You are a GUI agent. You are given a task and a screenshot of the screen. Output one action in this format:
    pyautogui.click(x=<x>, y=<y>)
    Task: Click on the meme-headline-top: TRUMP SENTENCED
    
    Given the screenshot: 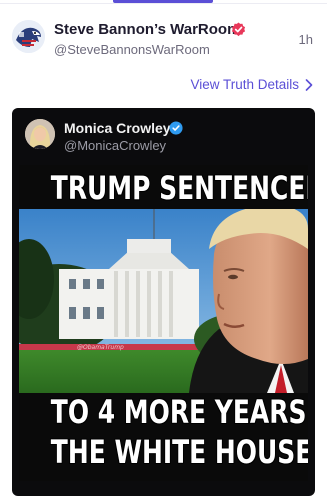 What is the action you would take?
    pyautogui.click(x=179, y=188)
    